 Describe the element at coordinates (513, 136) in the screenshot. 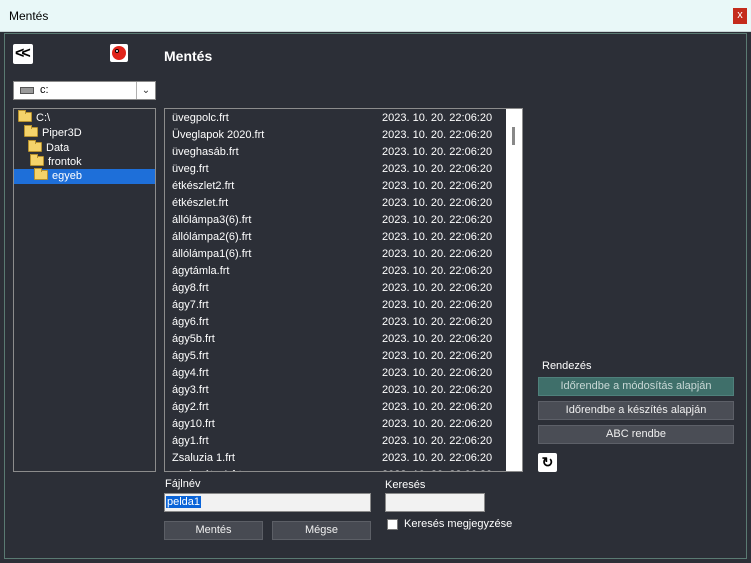

I see `scrollbar-thumb` at that location.